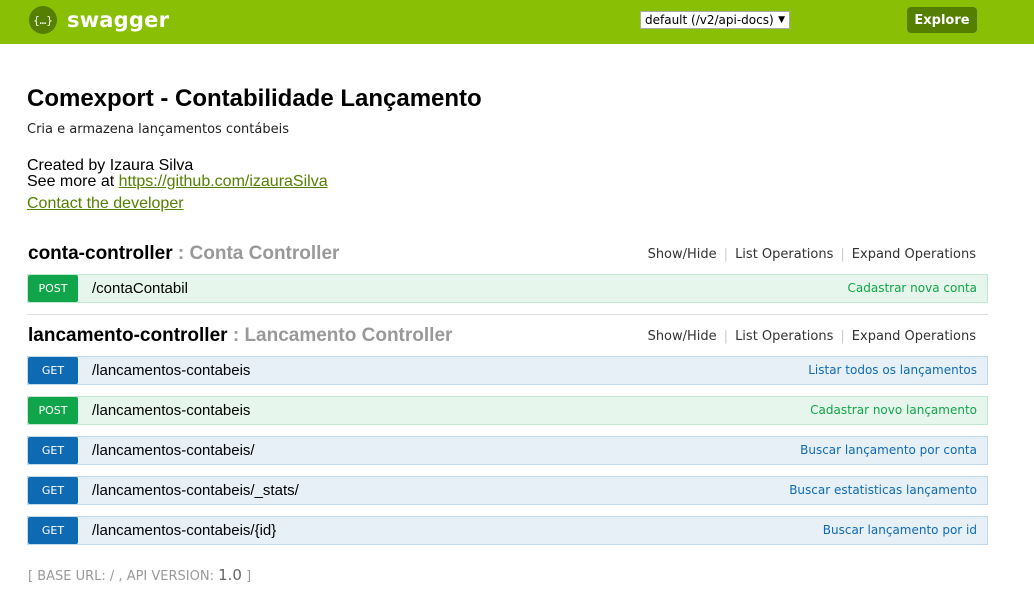 This screenshot has width=1034, height=597. Describe the element at coordinates (173, 450) in the screenshot. I see `operation-path: /lancamentos-contabeis/` at that location.